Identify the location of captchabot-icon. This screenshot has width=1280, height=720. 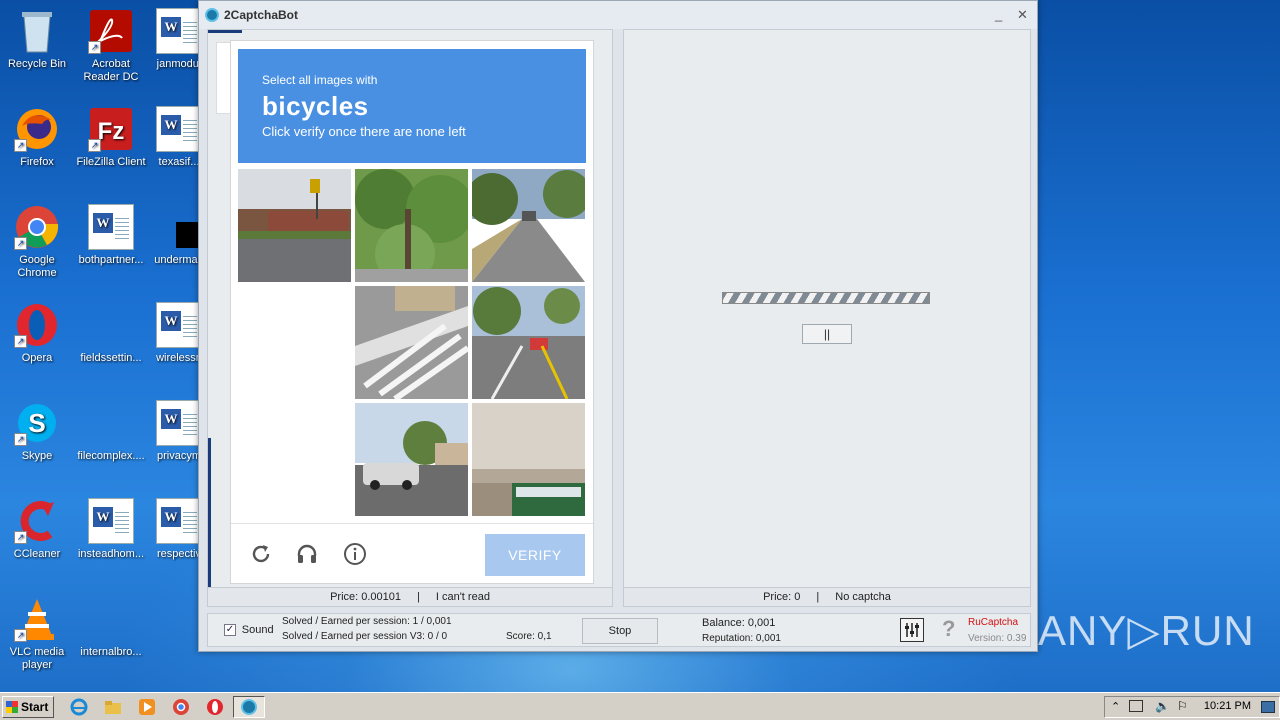
(249, 707).